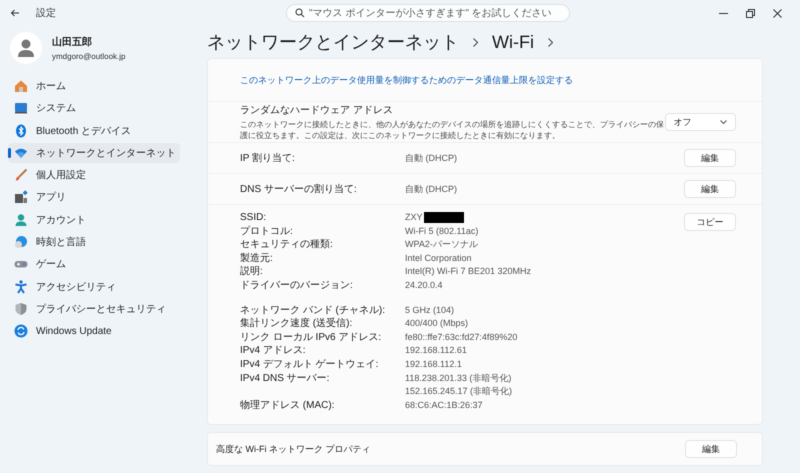  I want to click on sidebar-item: アクセシビリティ, so click(94, 286).